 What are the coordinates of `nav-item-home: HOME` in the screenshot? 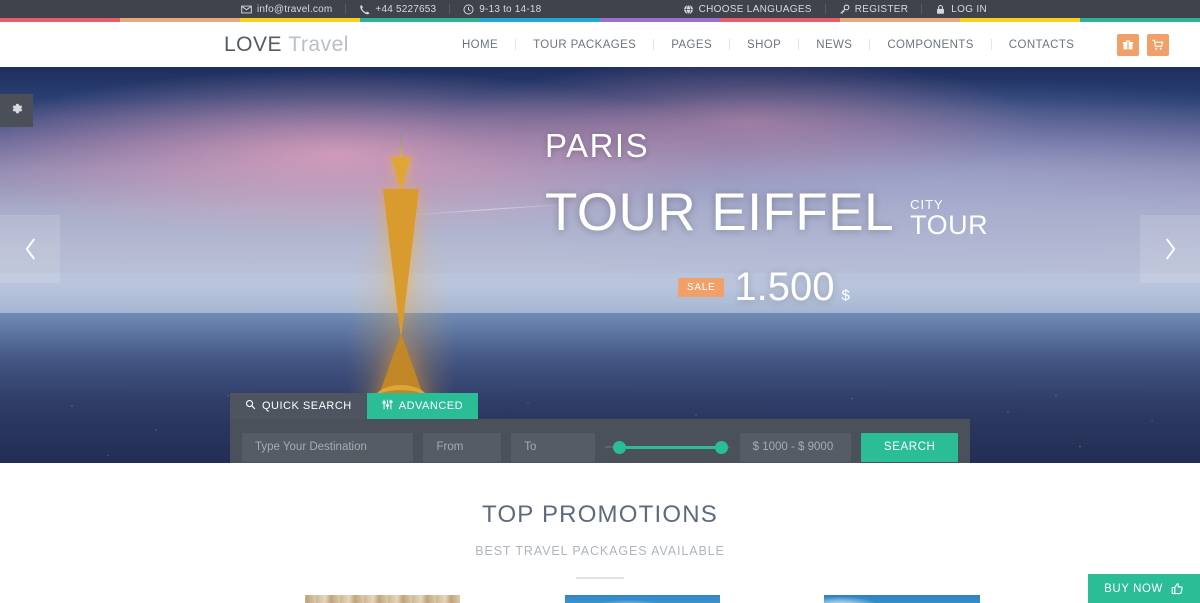 It's located at (480, 45).